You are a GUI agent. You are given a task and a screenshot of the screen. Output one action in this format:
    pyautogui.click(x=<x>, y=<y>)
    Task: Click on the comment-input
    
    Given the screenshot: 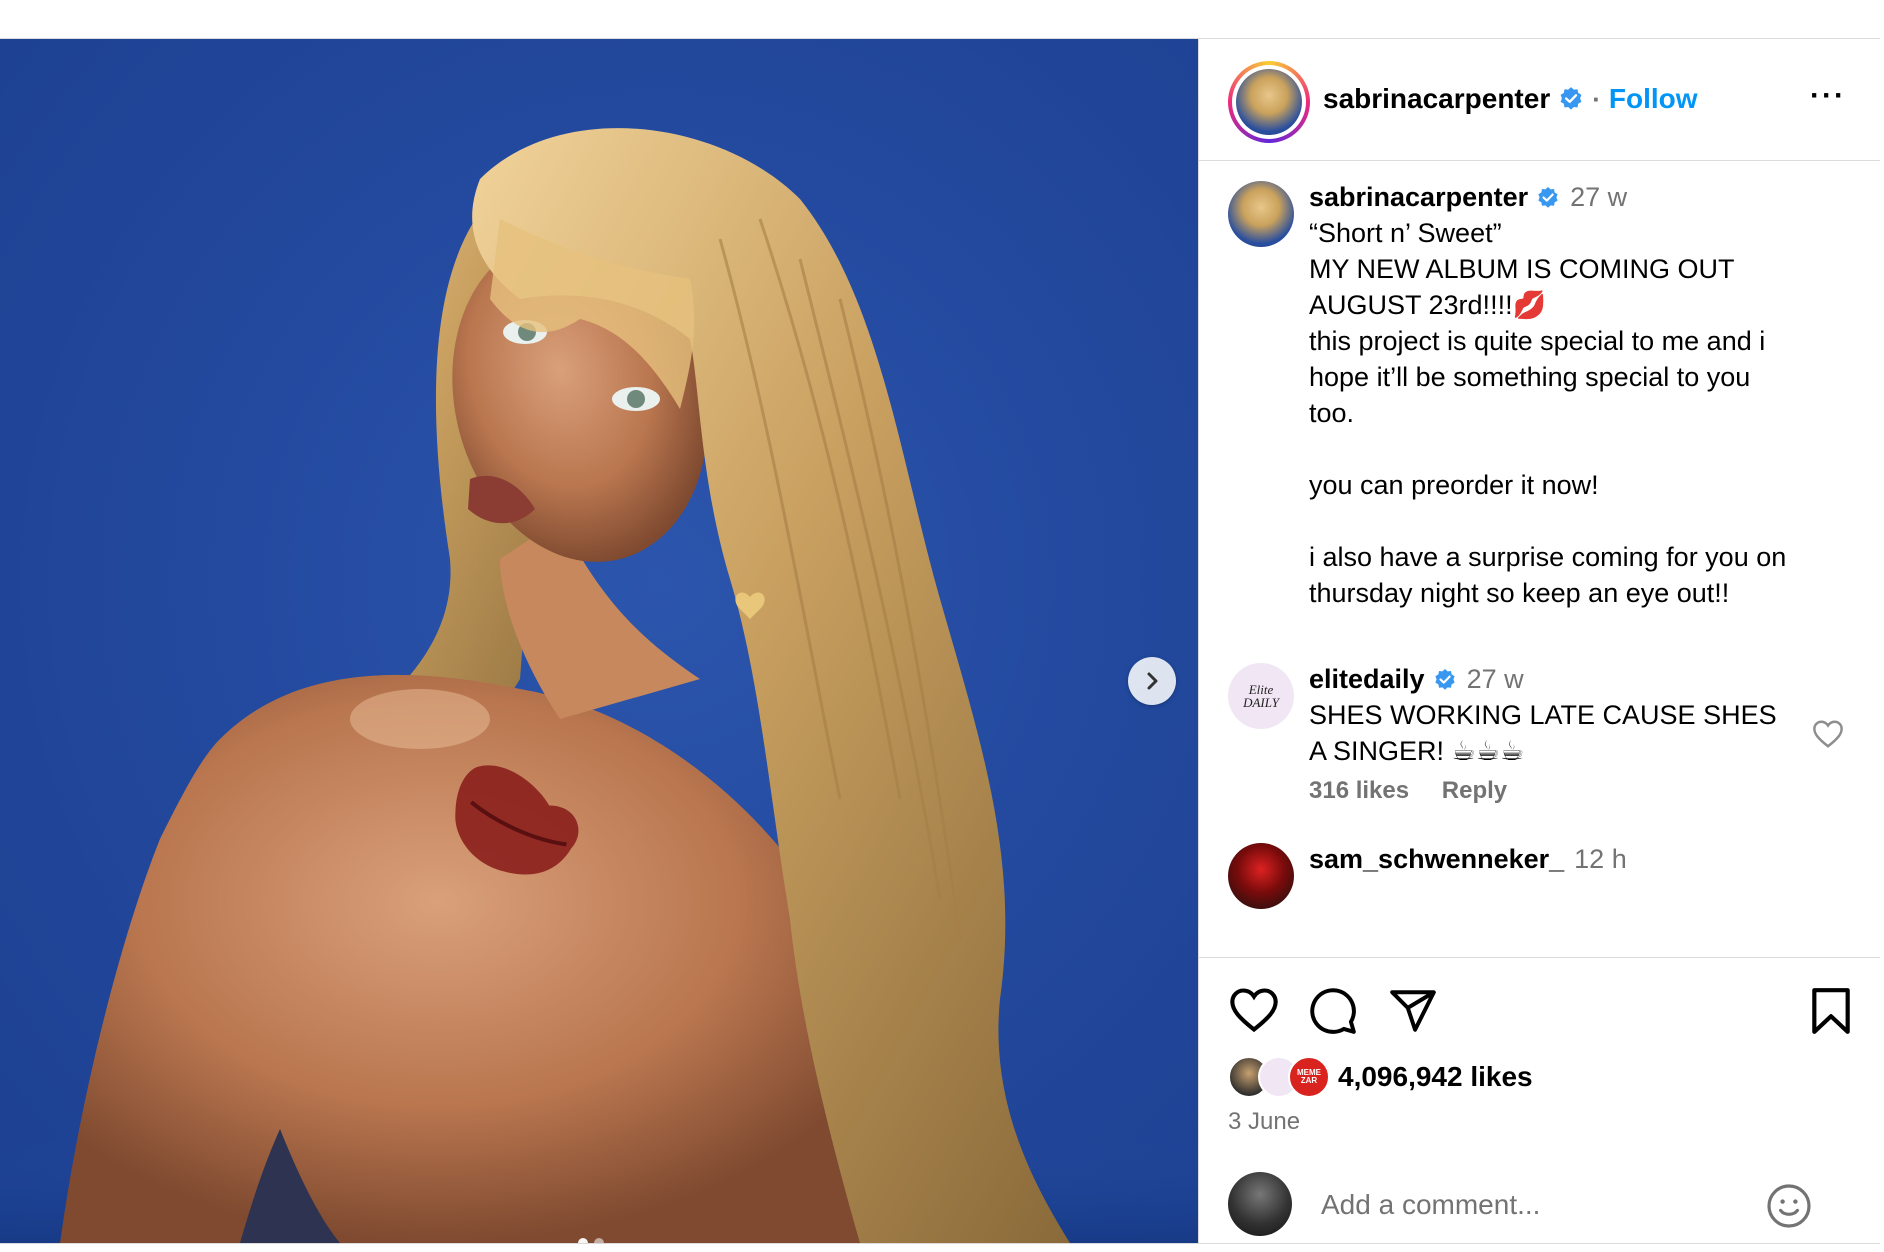 What is the action you would take?
    pyautogui.click(x=1541, y=1205)
    